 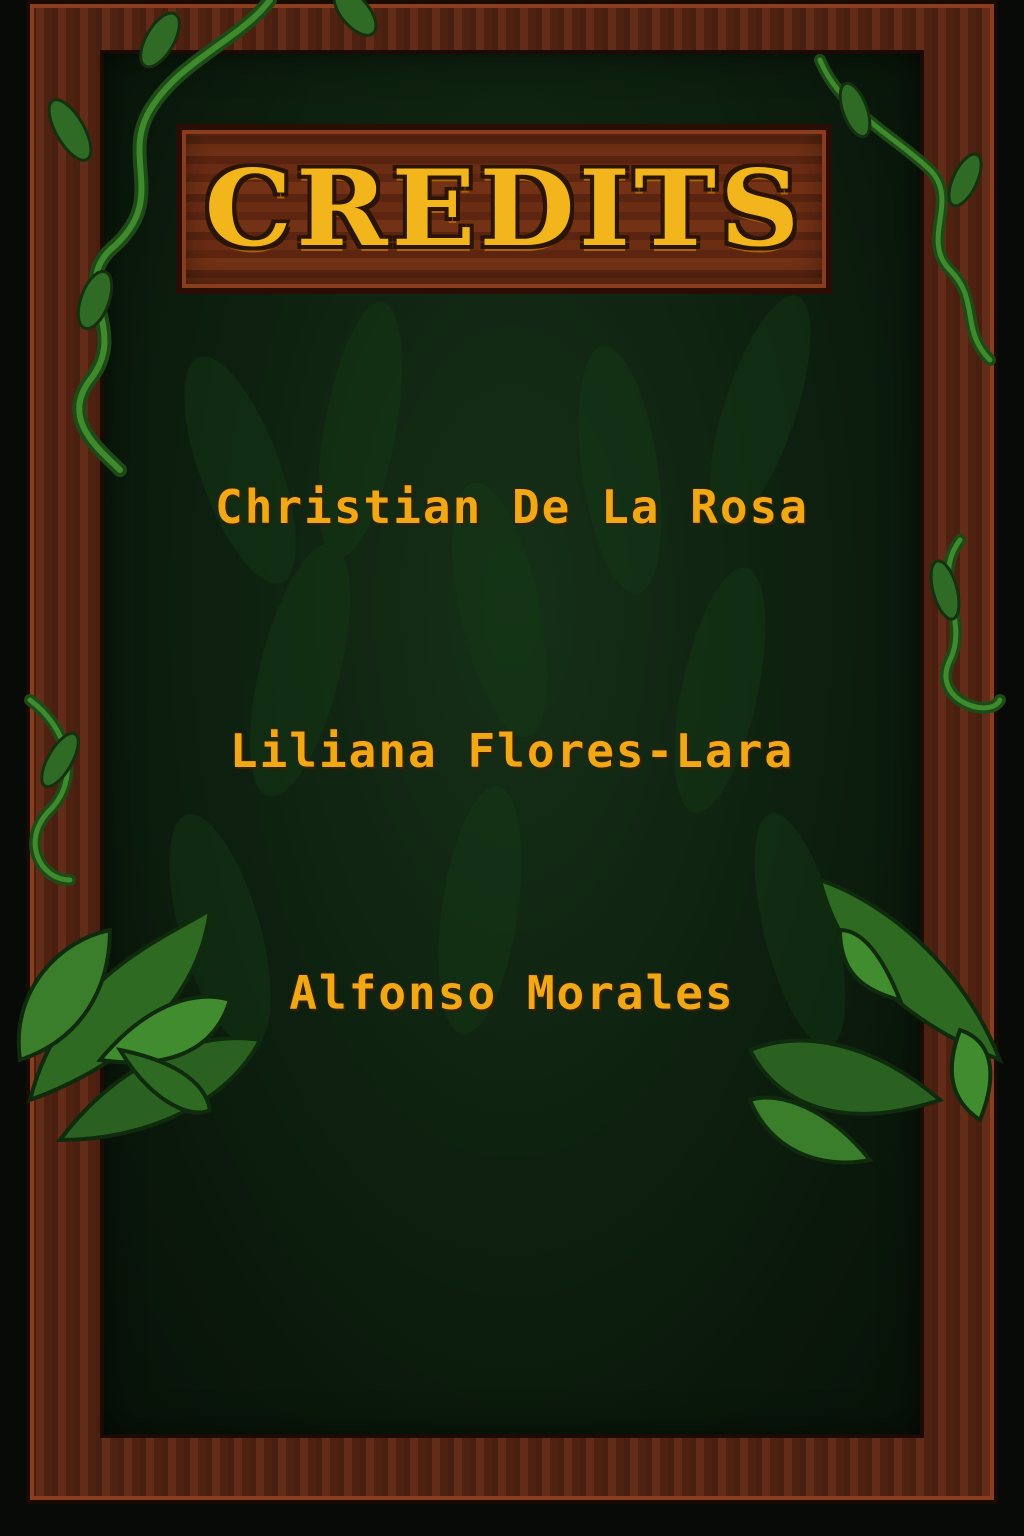 I want to click on credit-name: Christian De La Rosa, so click(x=512, y=507).